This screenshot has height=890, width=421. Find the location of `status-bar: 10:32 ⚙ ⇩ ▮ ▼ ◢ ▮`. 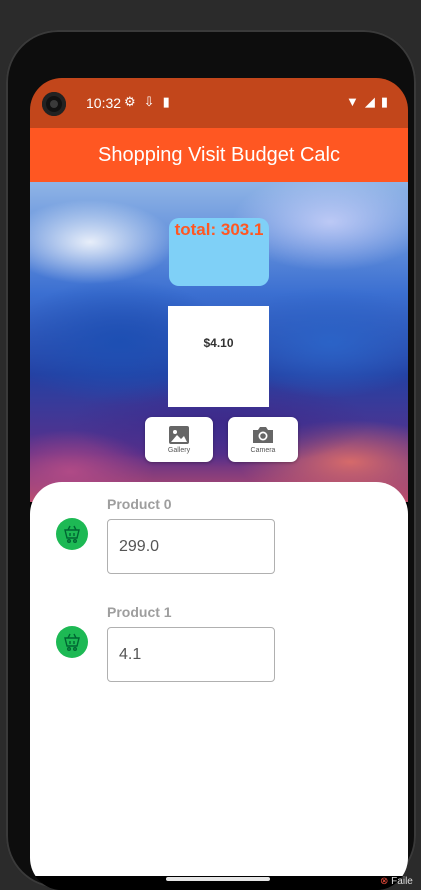

status-bar: 10:32 ⚙ ⇩ ▮ ▼ ◢ ▮ is located at coordinates (219, 103).